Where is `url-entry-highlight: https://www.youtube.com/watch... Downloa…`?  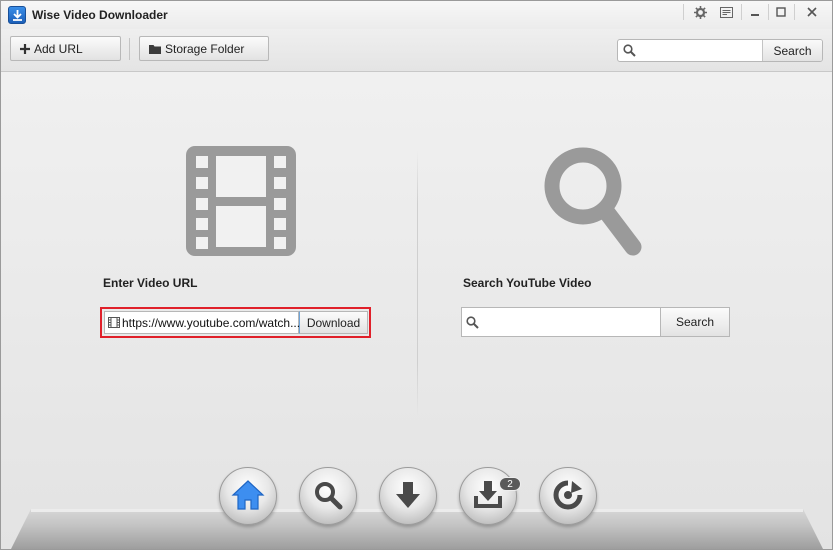 url-entry-highlight: https://www.youtube.com/watch... Downloa… is located at coordinates (235, 322).